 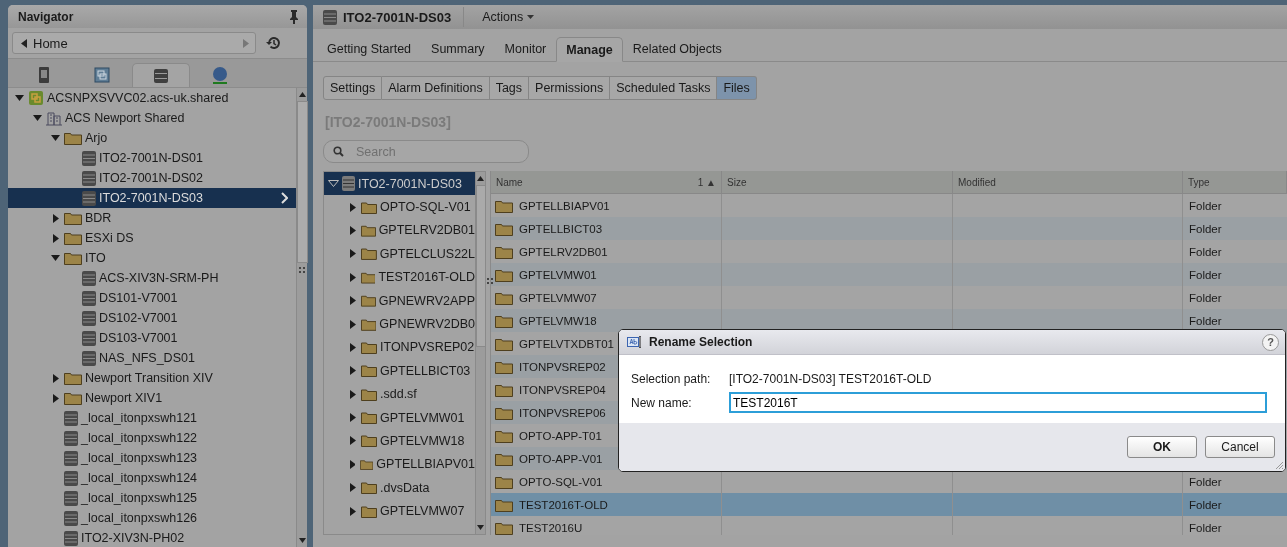 What do you see at coordinates (1162, 447) in the screenshot?
I see `dialog-button: OK` at bounding box center [1162, 447].